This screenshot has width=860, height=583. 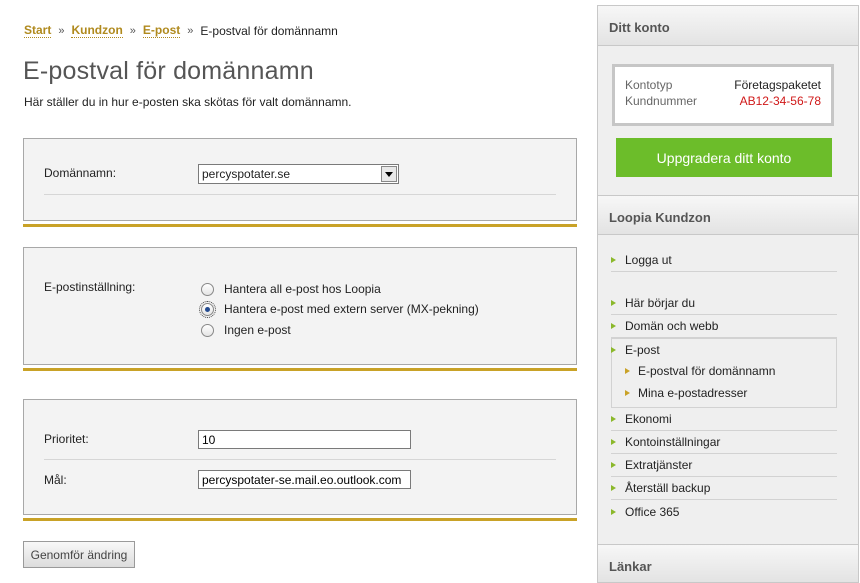 What do you see at coordinates (652, 511) in the screenshot?
I see `nav-label: Office 365` at bounding box center [652, 511].